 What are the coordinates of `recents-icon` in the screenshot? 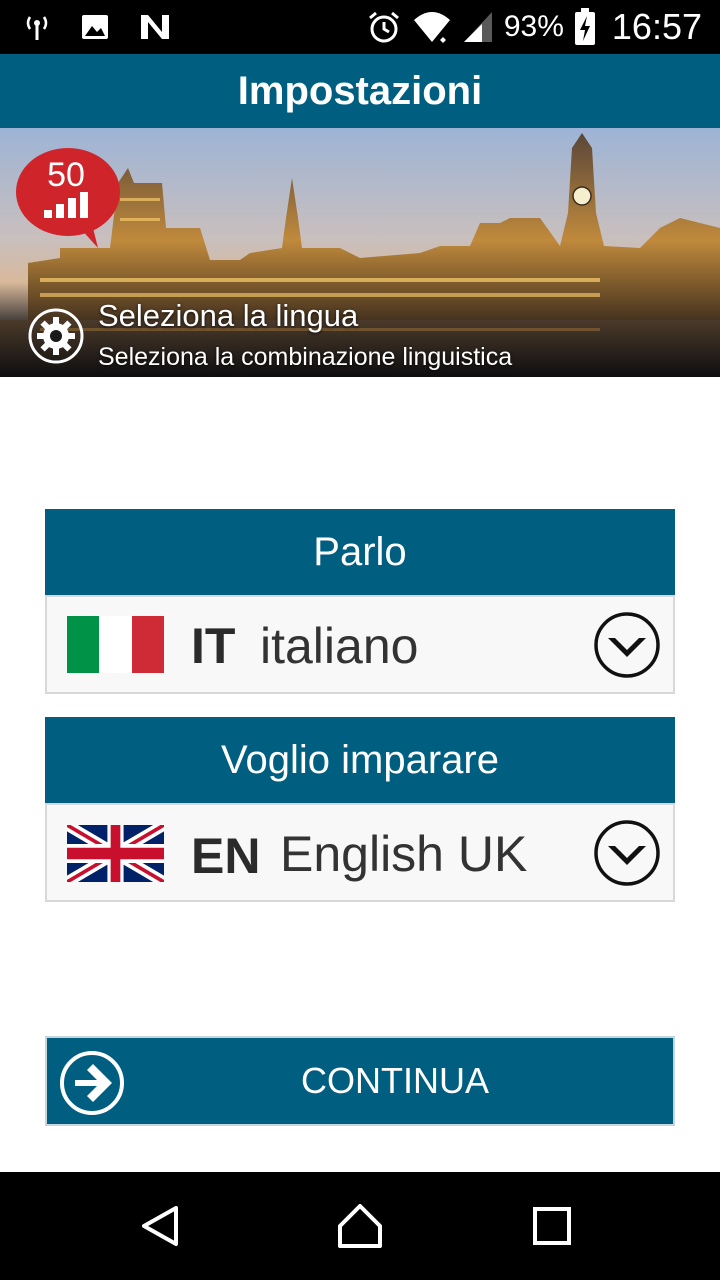 It's located at (552, 1226).